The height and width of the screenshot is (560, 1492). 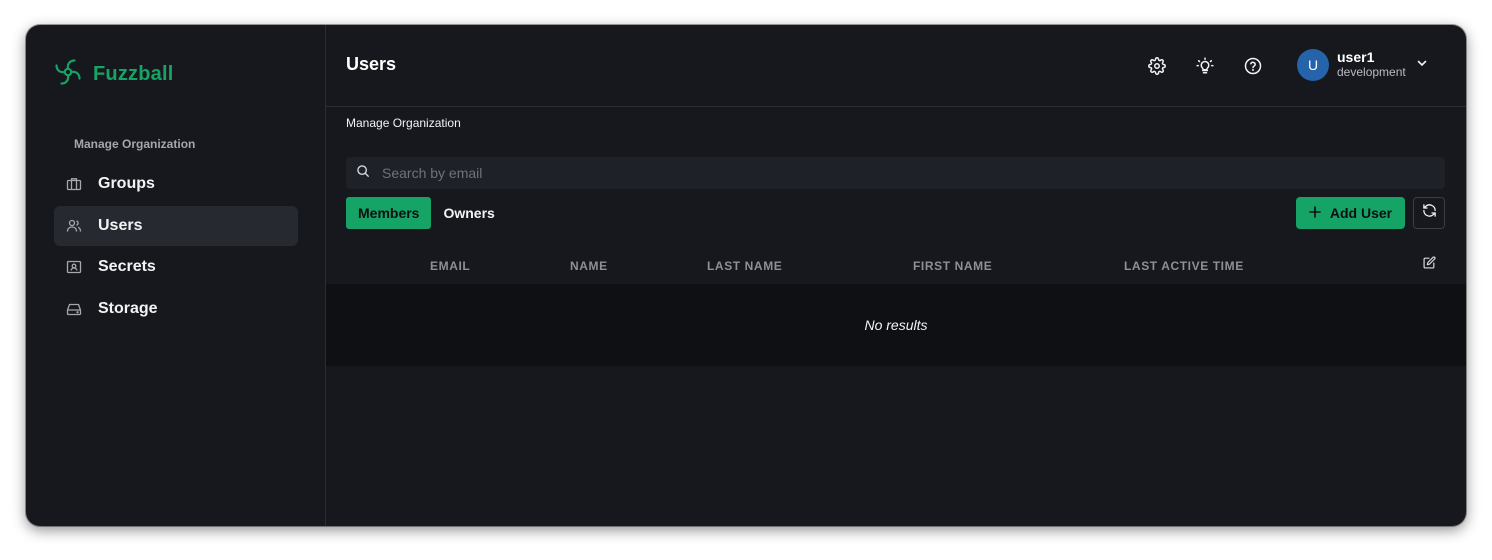 I want to click on briefcase-icon, so click(x=74, y=184).